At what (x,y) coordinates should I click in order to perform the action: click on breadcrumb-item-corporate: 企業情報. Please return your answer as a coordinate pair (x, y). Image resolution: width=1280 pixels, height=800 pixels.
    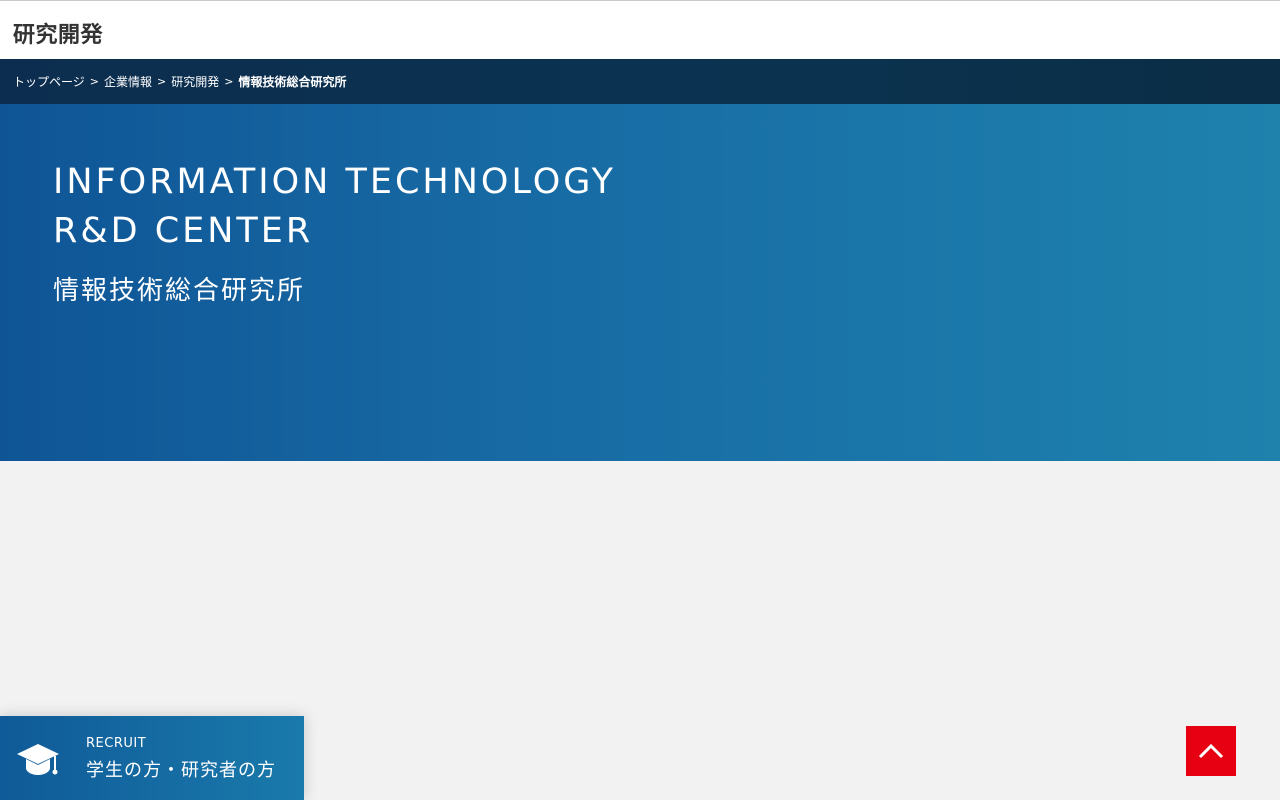
    Looking at the image, I should click on (128, 81).